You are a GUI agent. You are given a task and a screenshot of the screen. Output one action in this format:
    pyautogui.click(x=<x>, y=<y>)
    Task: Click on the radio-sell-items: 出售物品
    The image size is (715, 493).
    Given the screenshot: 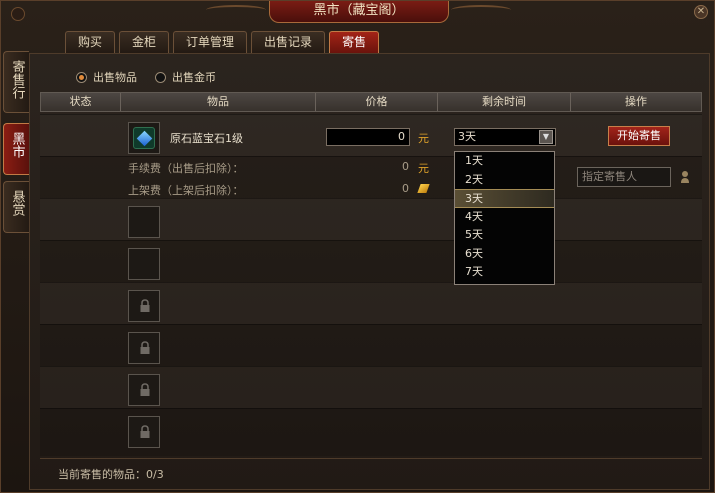 What is the action you would take?
    pyautogui.click(x=106, y=77)
    